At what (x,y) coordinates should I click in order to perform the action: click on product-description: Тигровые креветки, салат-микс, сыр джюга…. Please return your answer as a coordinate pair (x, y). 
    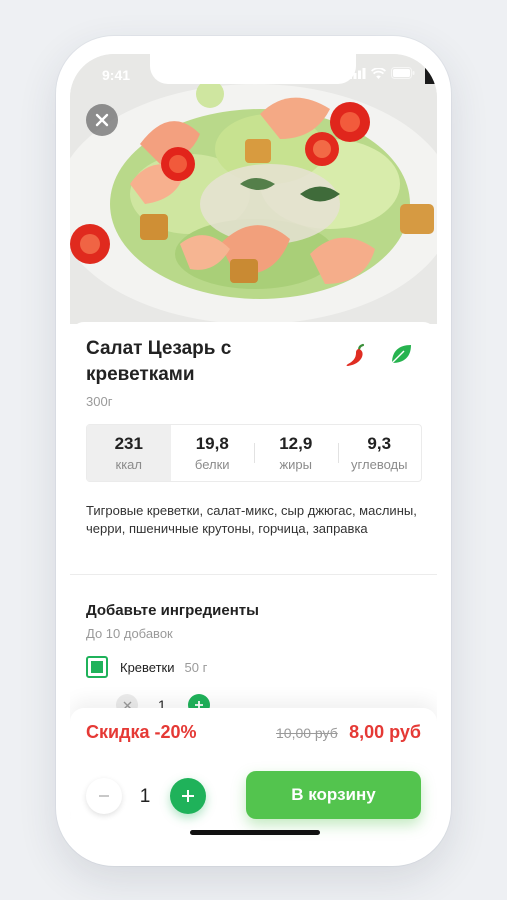
    Looking at the image, I should click on (251, 519).